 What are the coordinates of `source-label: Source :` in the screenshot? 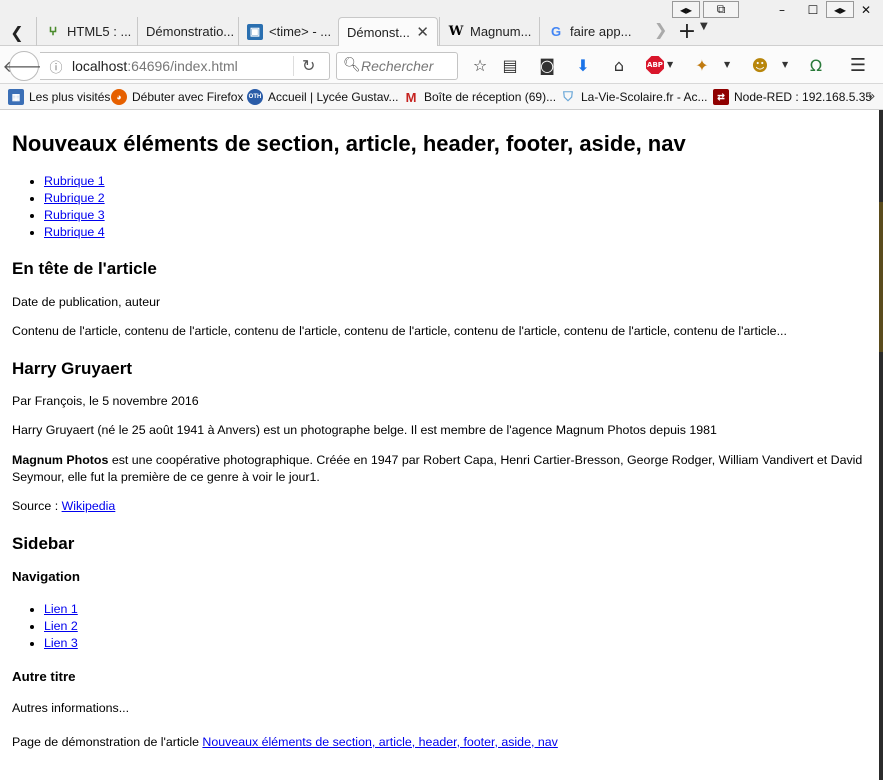 It's located at (37, 506).